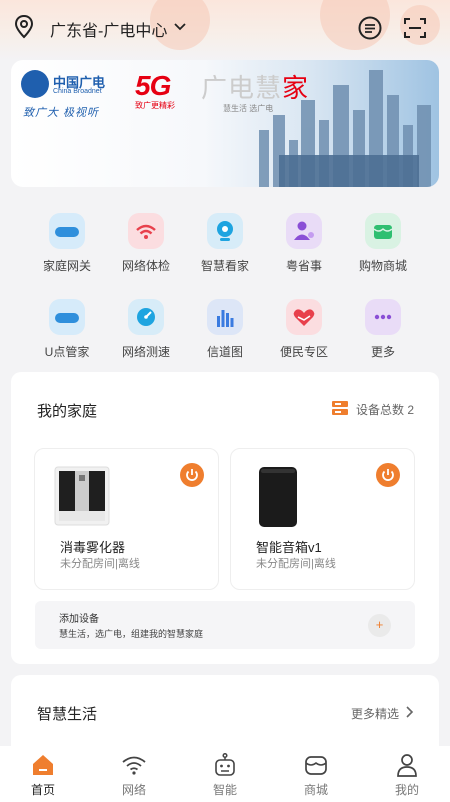 The width and height of the screenshot is (450, 802). I want to click on china-broadnet-slogan: 致广大 极视听, so click(61, 113).